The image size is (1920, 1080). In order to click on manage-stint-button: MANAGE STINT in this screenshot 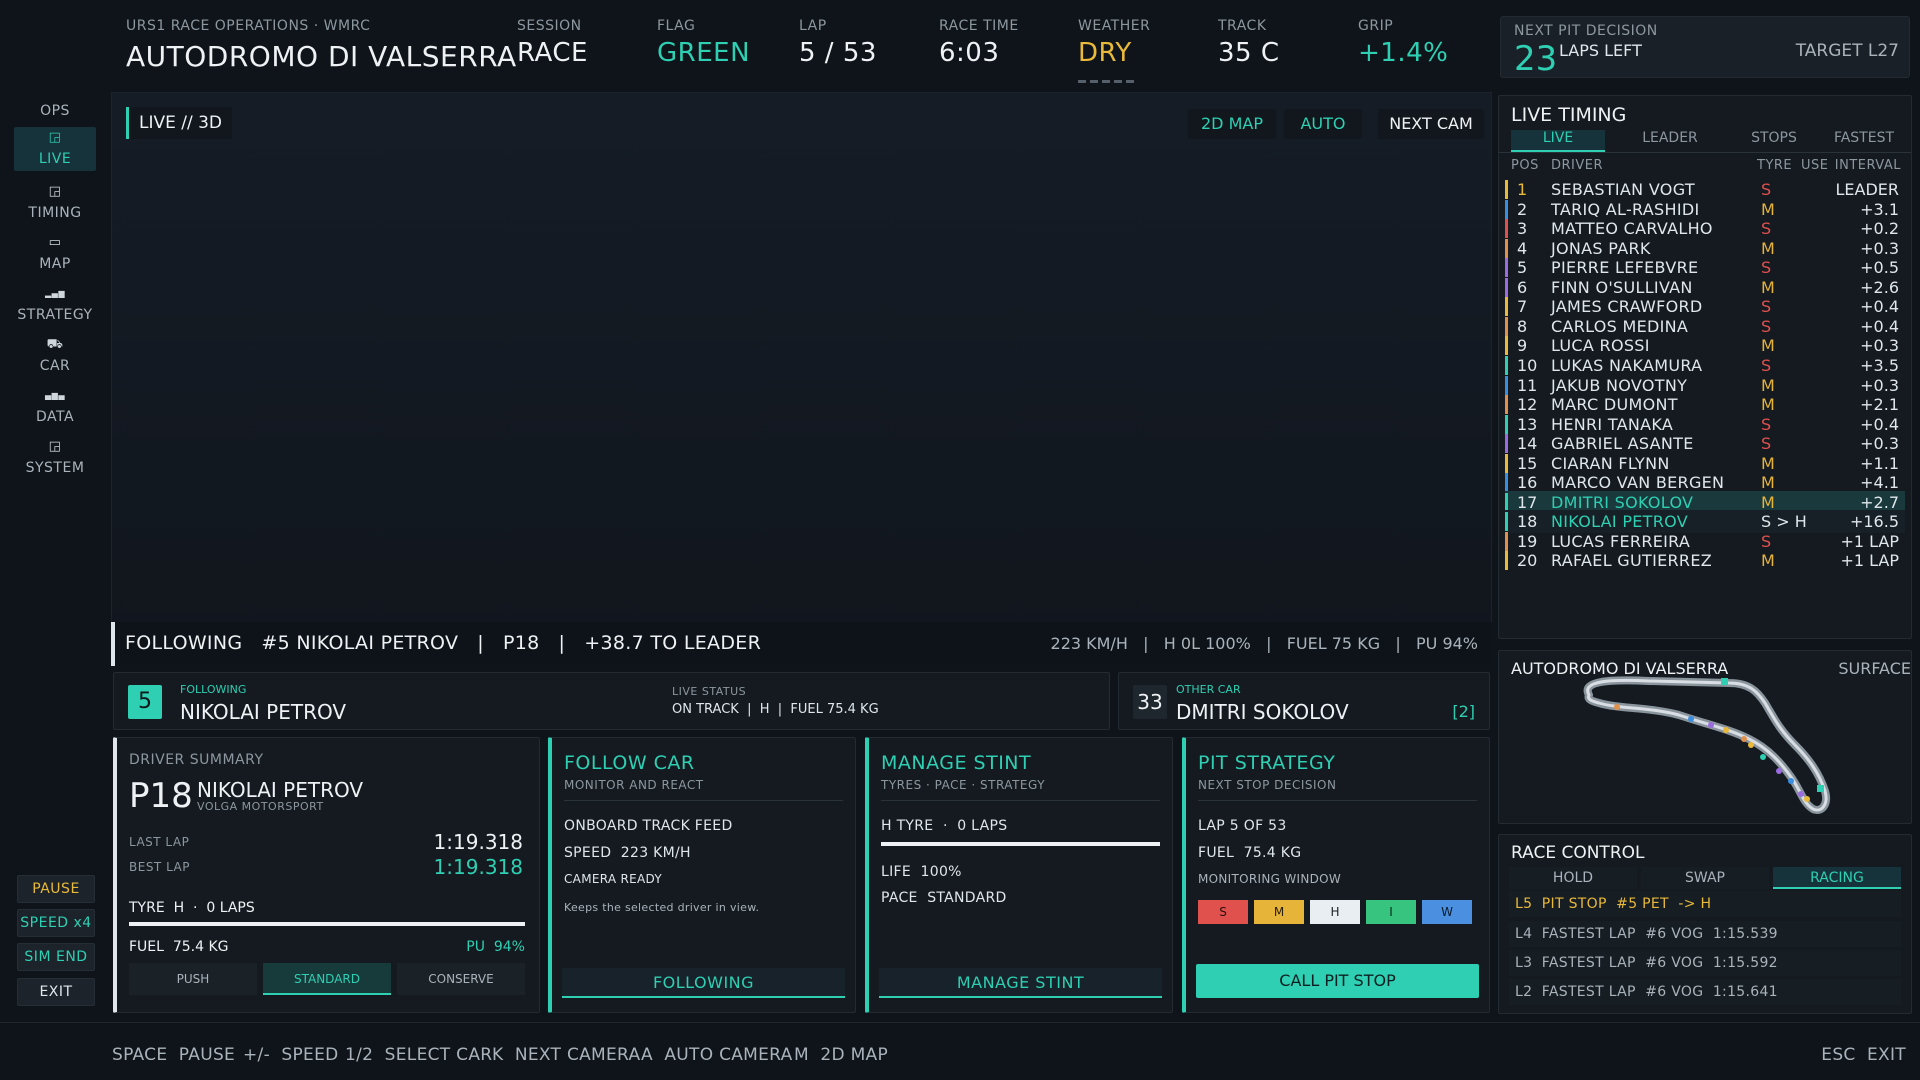, I will do `click(1020, 983)`.